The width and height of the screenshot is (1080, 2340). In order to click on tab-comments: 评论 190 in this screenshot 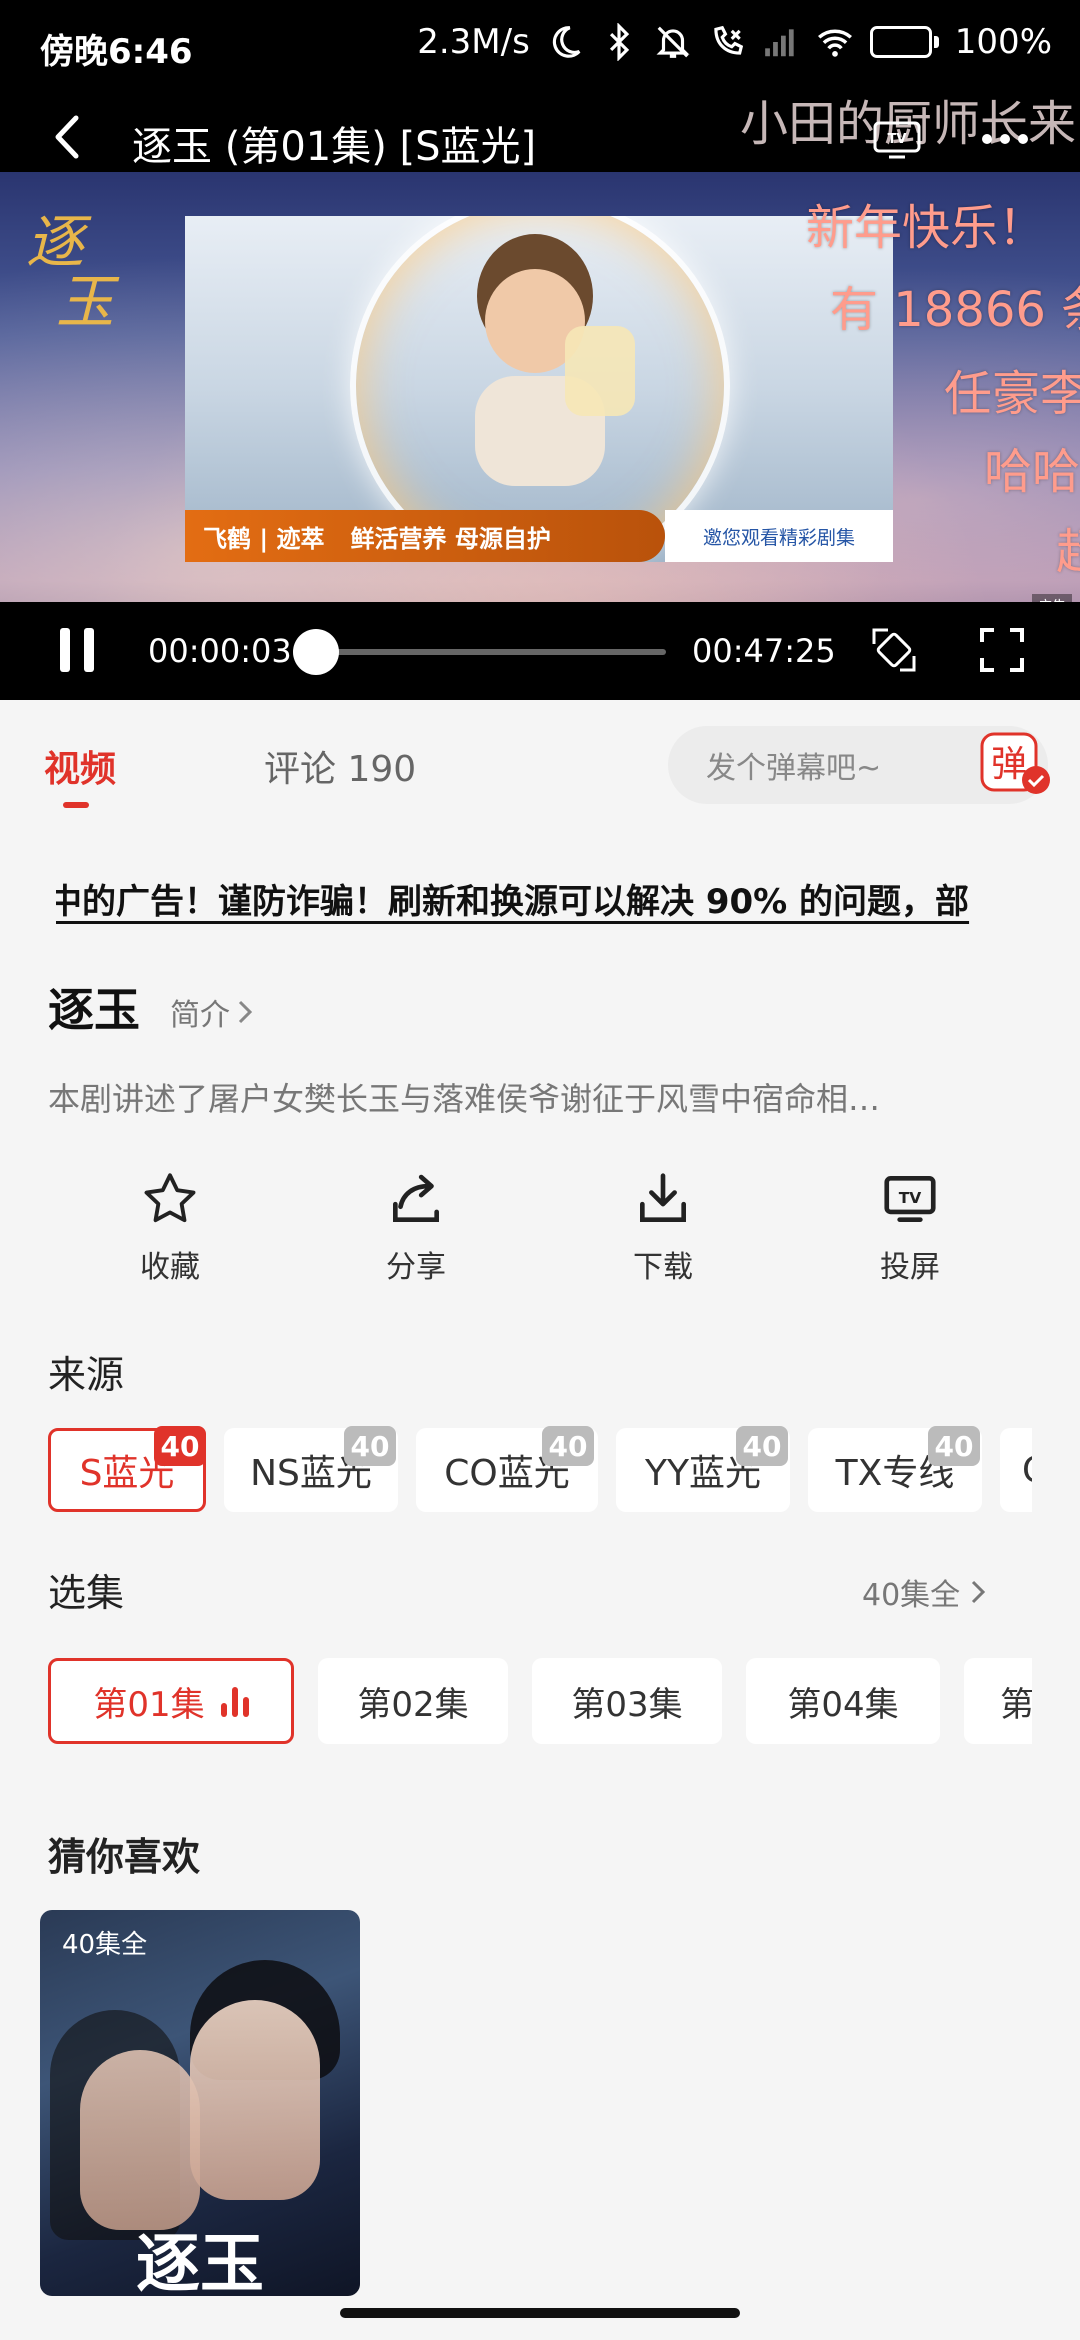, I will do `click(340, 766)`.